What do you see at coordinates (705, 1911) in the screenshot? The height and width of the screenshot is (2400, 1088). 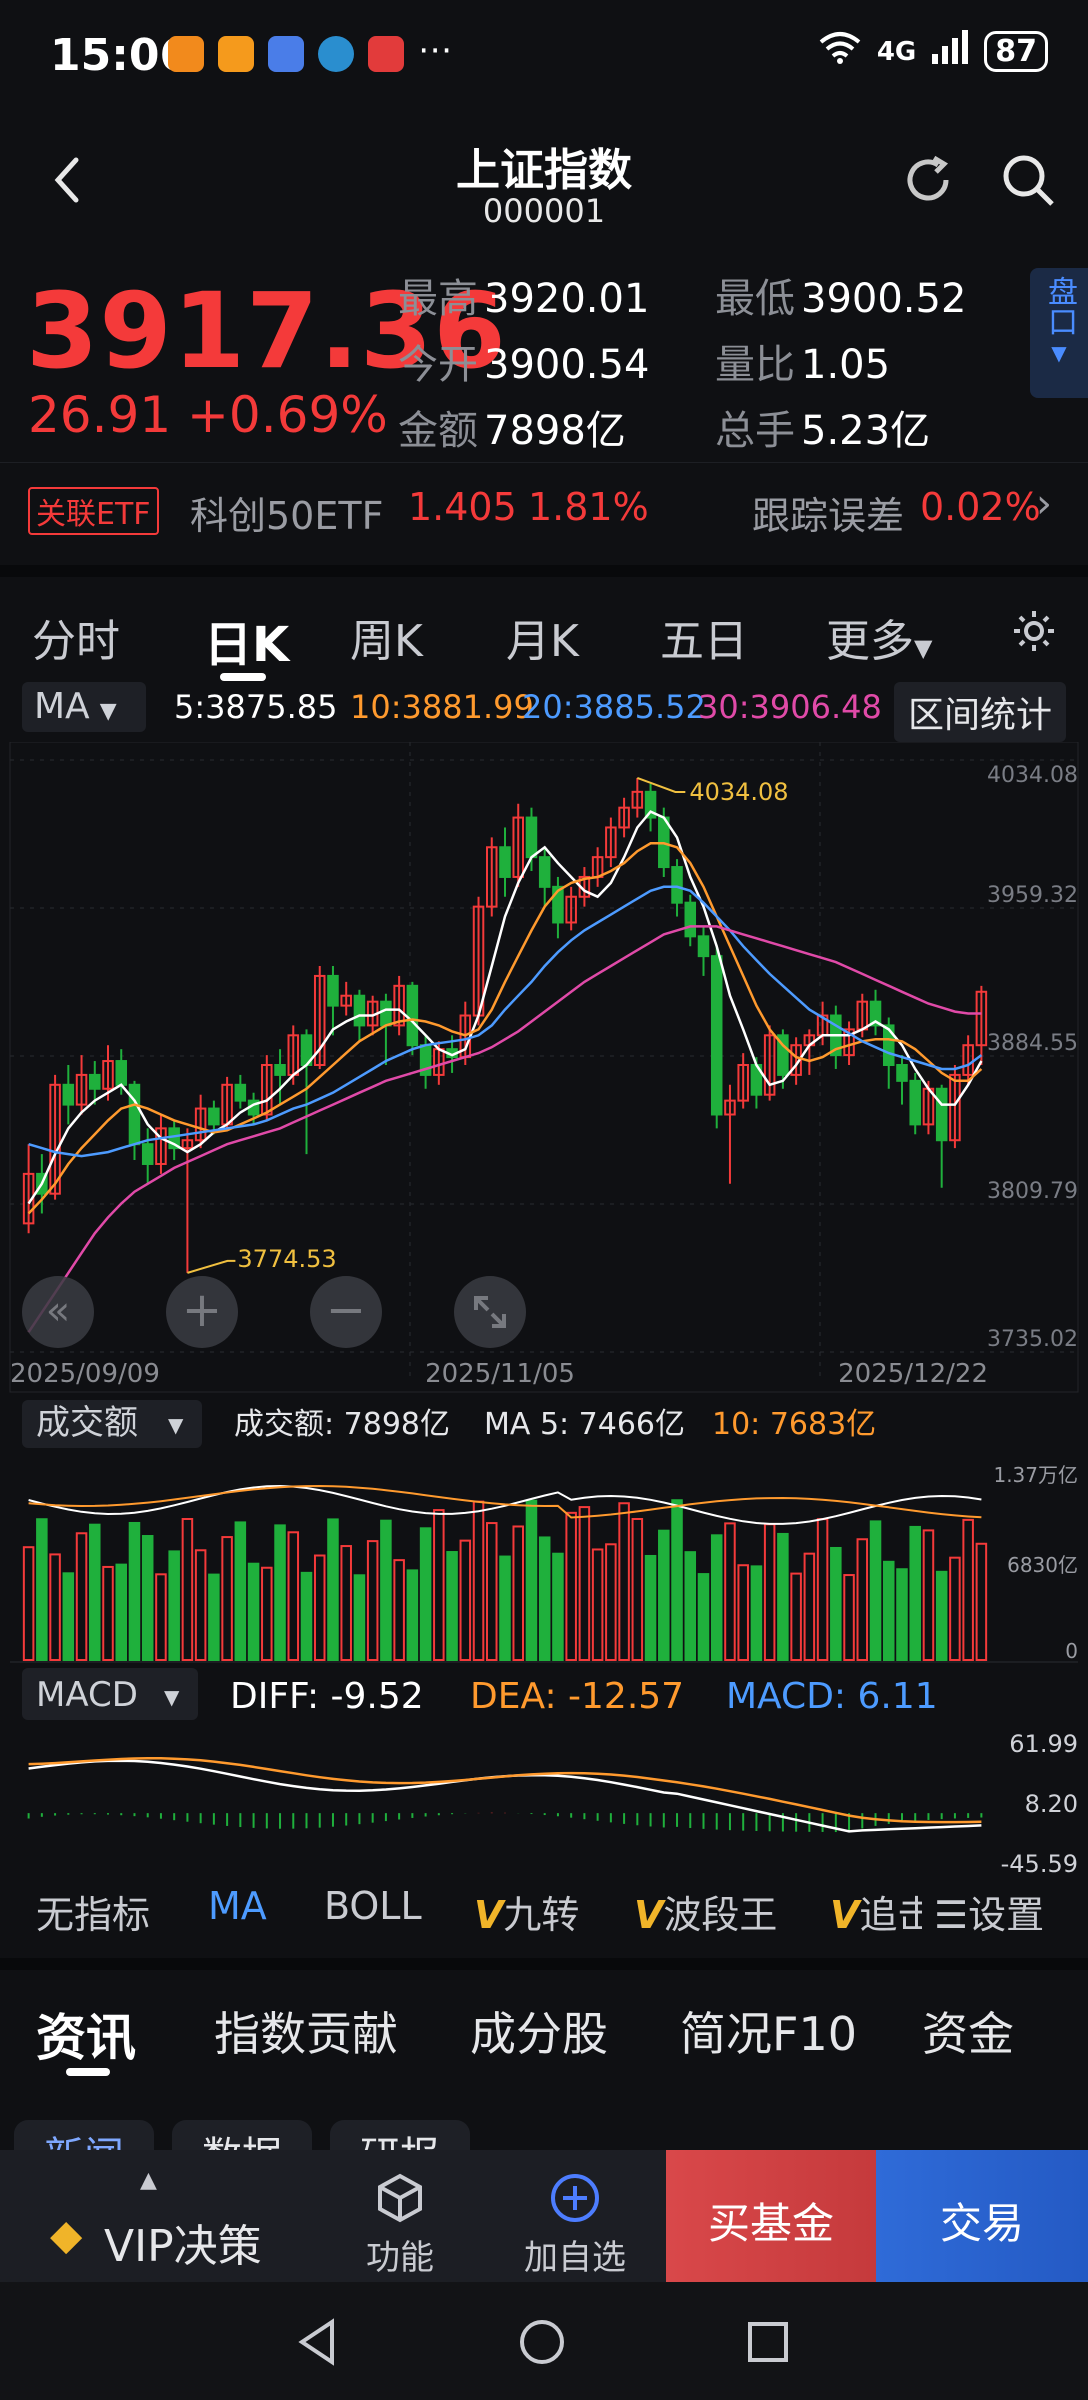 I see `indicator-boduanwang: V波段王` at bounding box center [705, 1911].